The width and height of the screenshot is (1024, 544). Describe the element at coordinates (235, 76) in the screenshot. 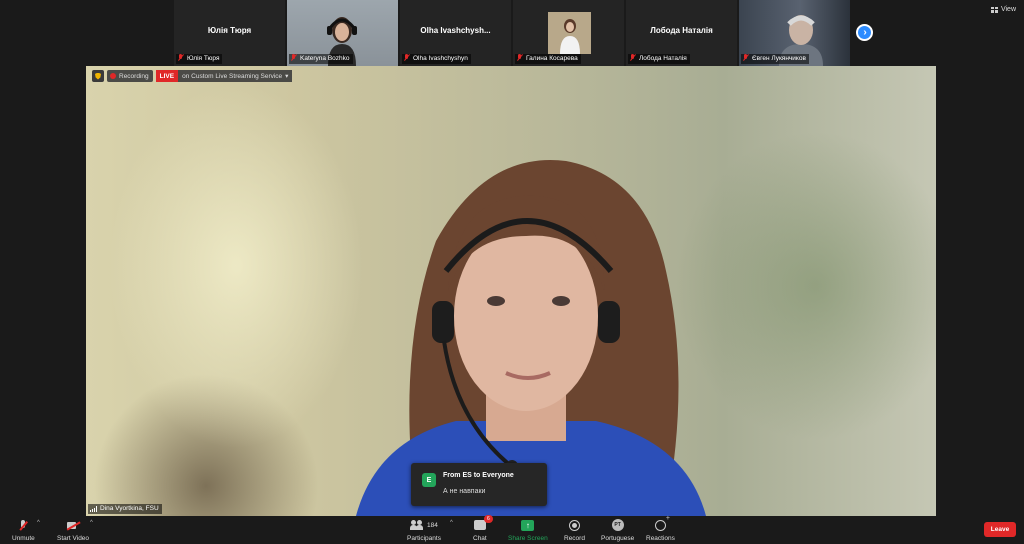

I see `stream-service-dropdown: on Custom Live Streaming Service ▾` at that location.